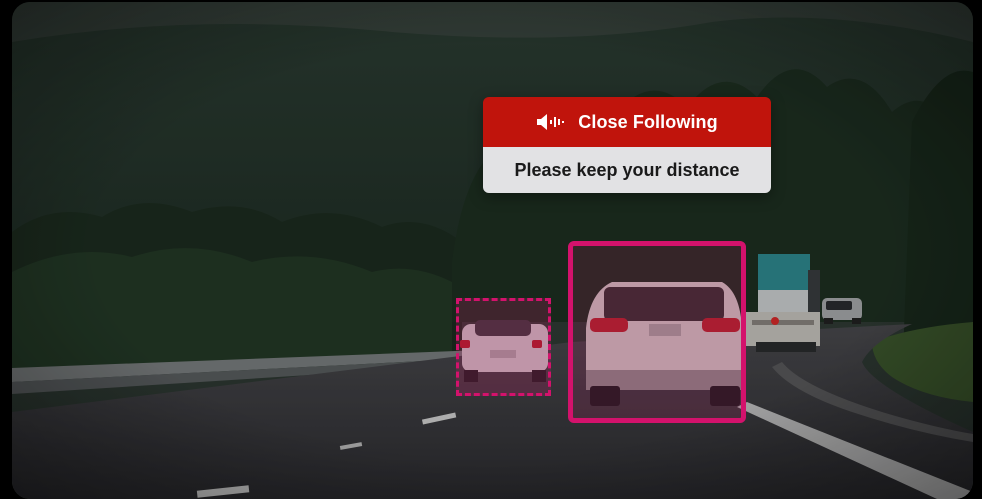 The image size is (982, 499). I want to click on alert-body: Please keep your distance, so click(627, 170).